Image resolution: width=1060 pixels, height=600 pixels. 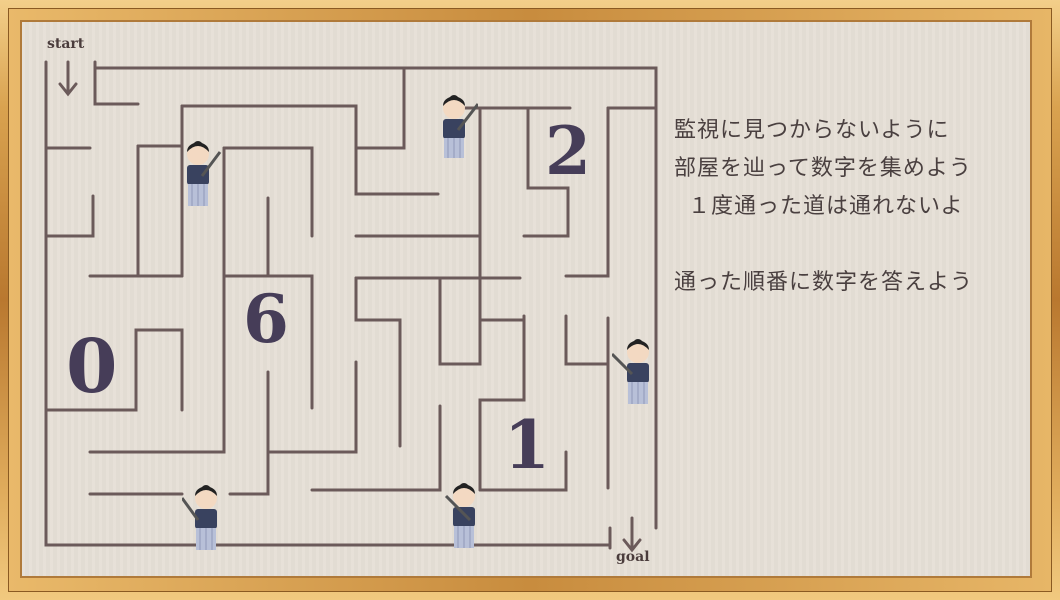 What do you see at coordinates (812, 130) in the screenshot?
I see `instruction-line: 監視に見つからないように` at bounding box center [812, 130].